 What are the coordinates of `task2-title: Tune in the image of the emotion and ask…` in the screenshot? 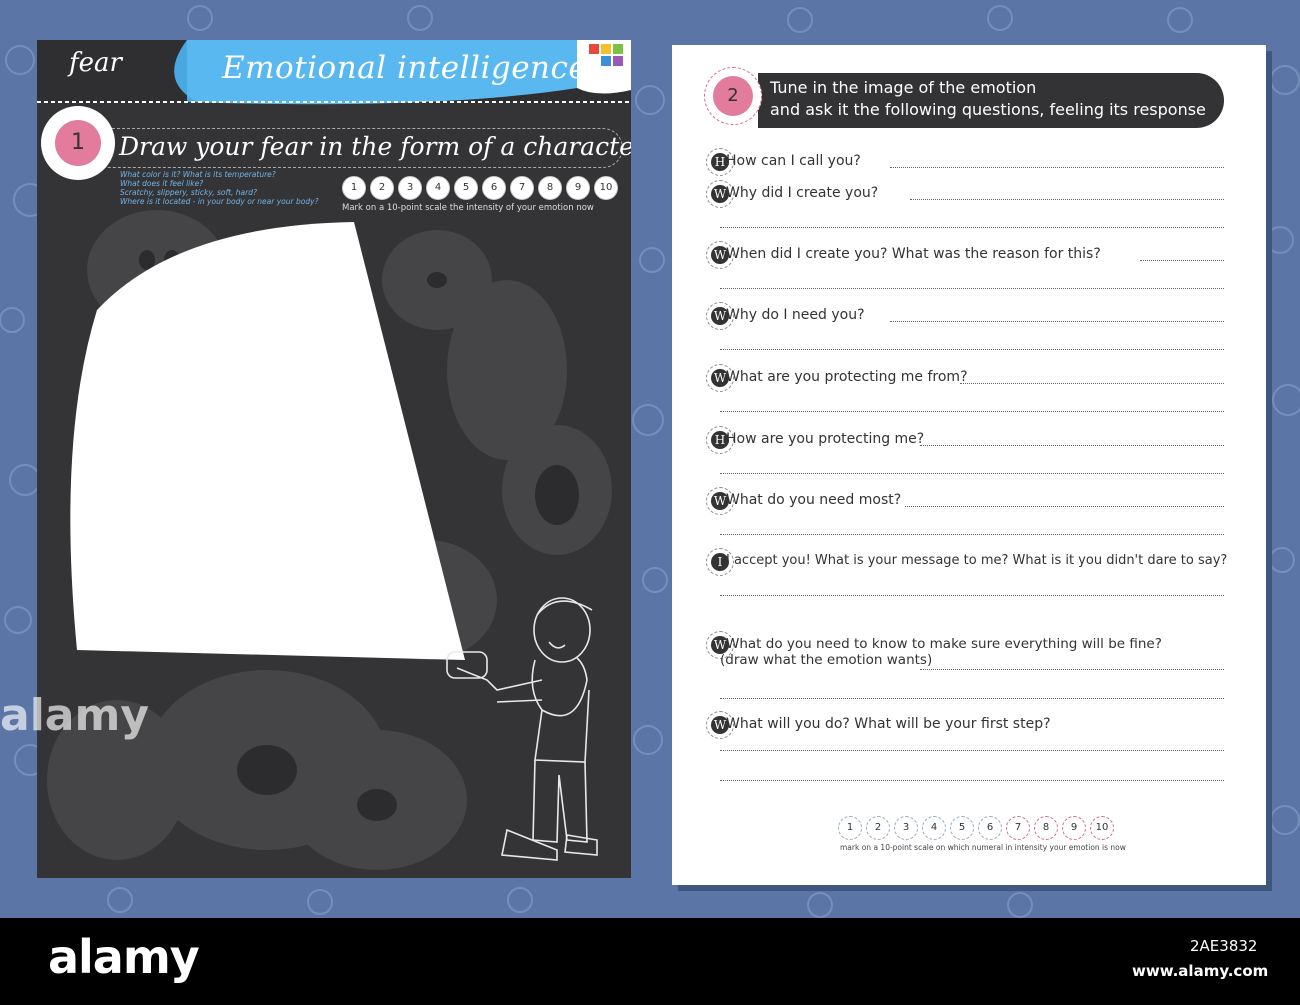 It's located at (988, 99).